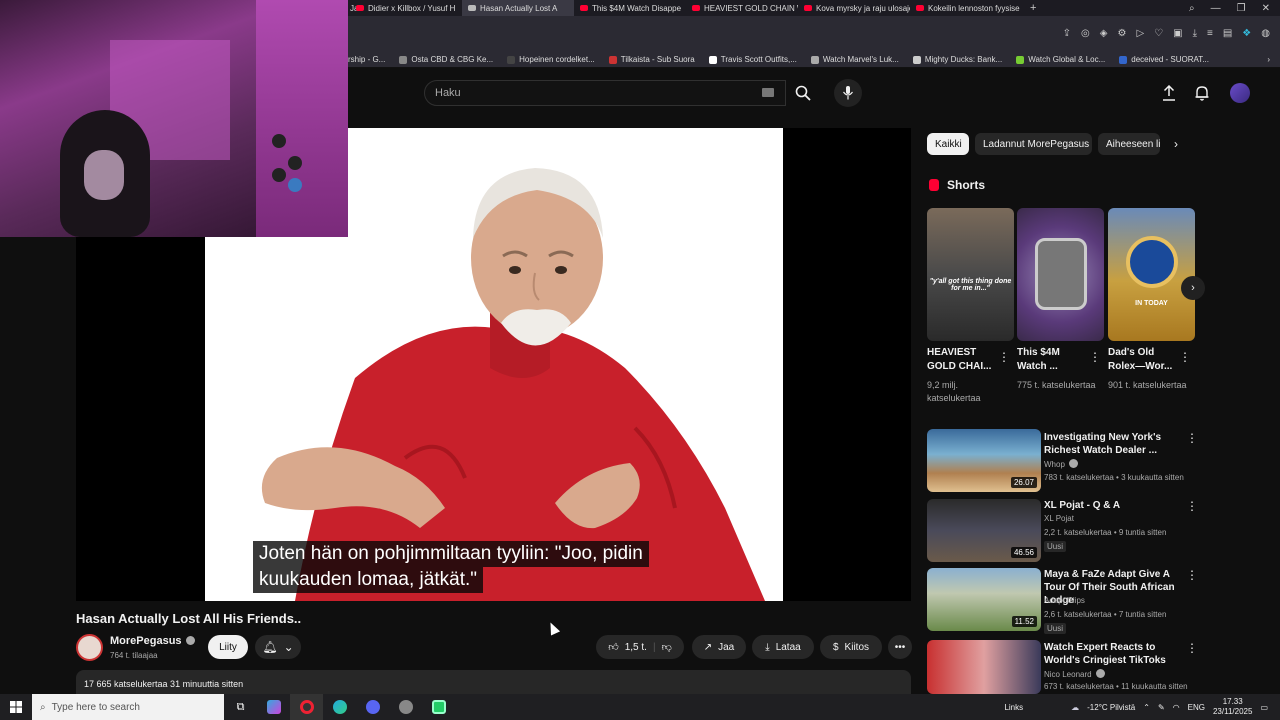  What do you see at coordinates (228, 647) in the screenshot?
I see `join-button: Liity` at bounding box center [228, 647].